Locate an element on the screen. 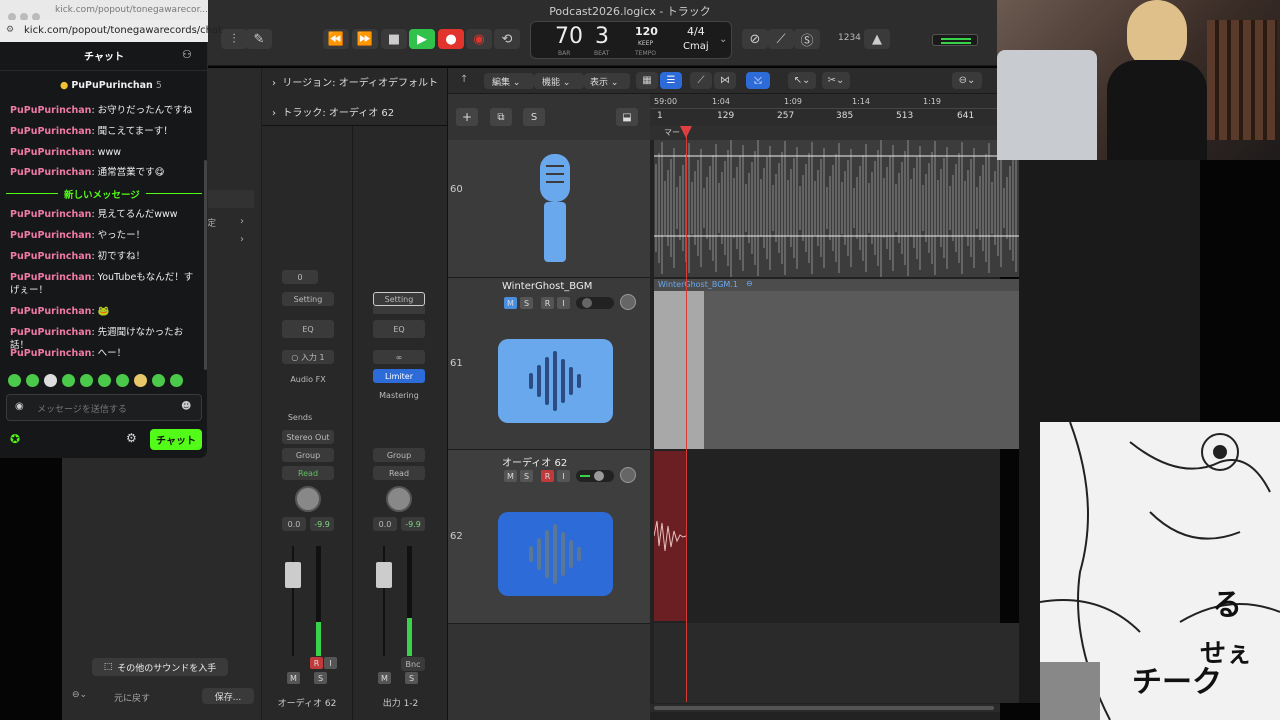  strip1-pan-knob is located at coordinates (308, 499).